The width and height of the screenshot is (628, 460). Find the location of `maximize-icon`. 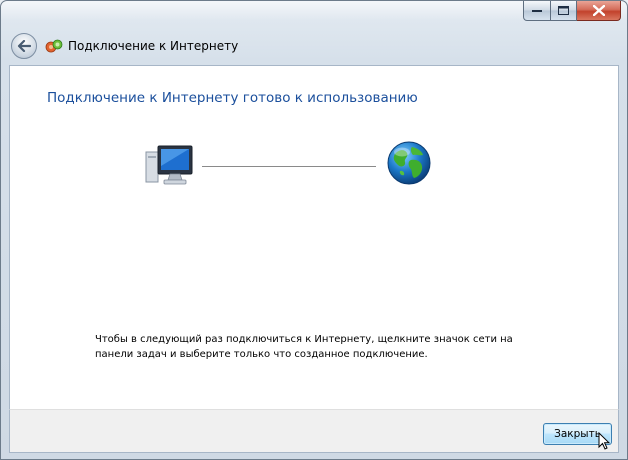

maximize-icon is located at coordinates (563, 10).